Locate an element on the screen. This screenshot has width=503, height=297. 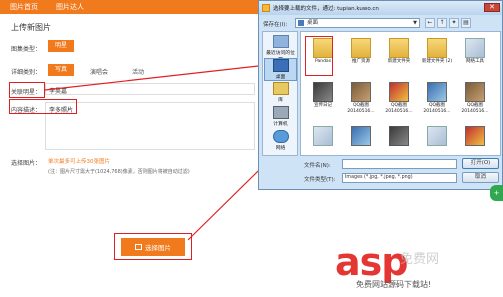
file-item-thumb-e is located at coordinates (475, 136).